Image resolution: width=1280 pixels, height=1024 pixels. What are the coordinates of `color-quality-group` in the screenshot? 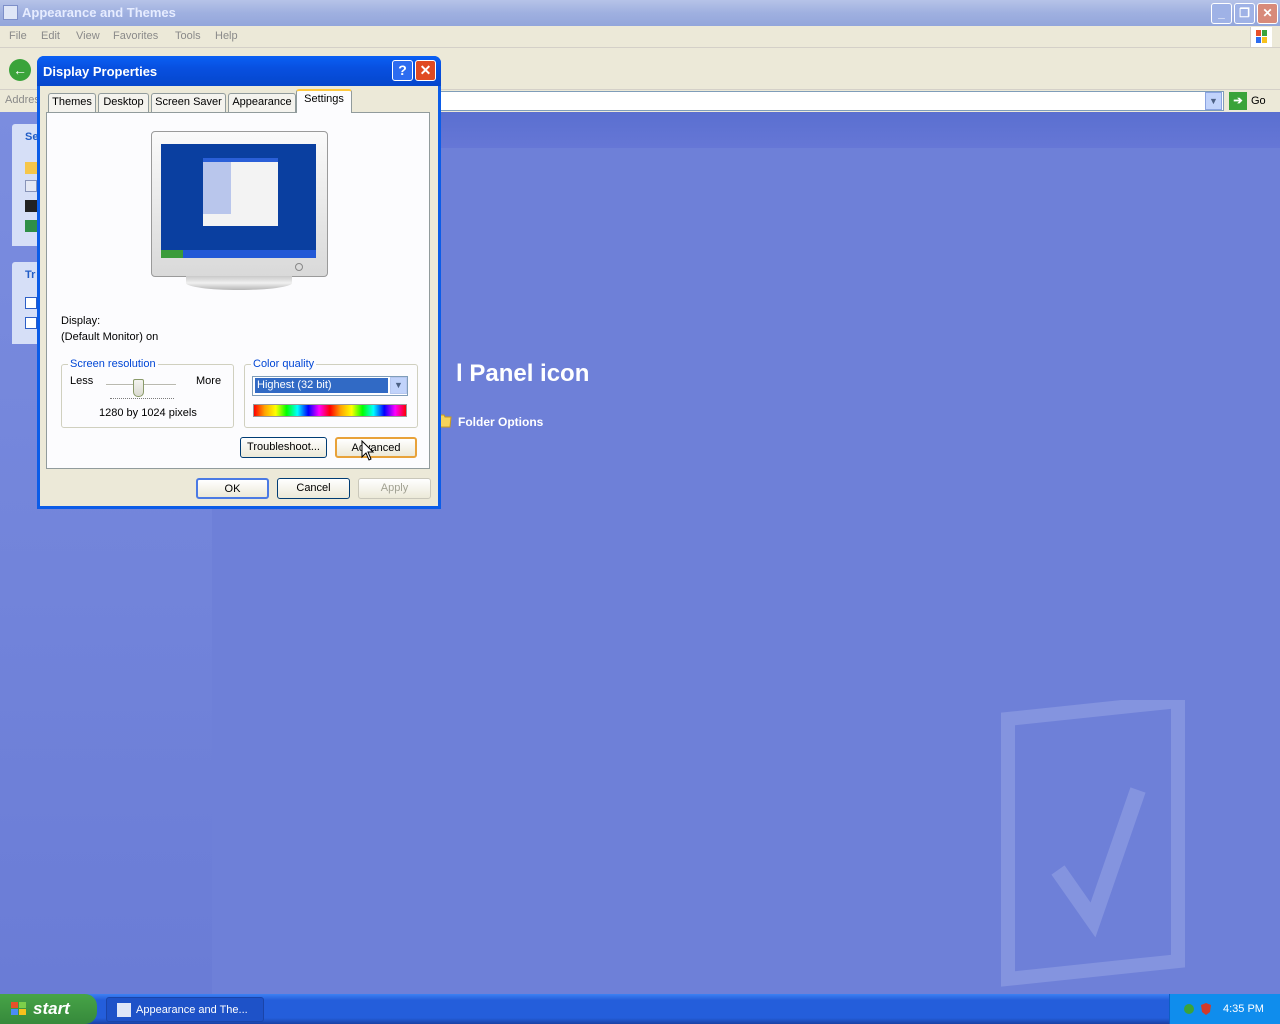 It's located at (331, 396).